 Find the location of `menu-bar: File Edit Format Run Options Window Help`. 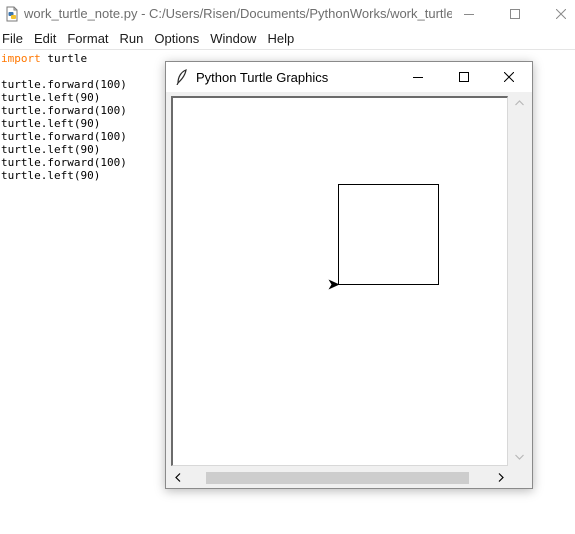

menu-bar: File Edit Format Run Options Window Help is located at coordinates (287, 38).